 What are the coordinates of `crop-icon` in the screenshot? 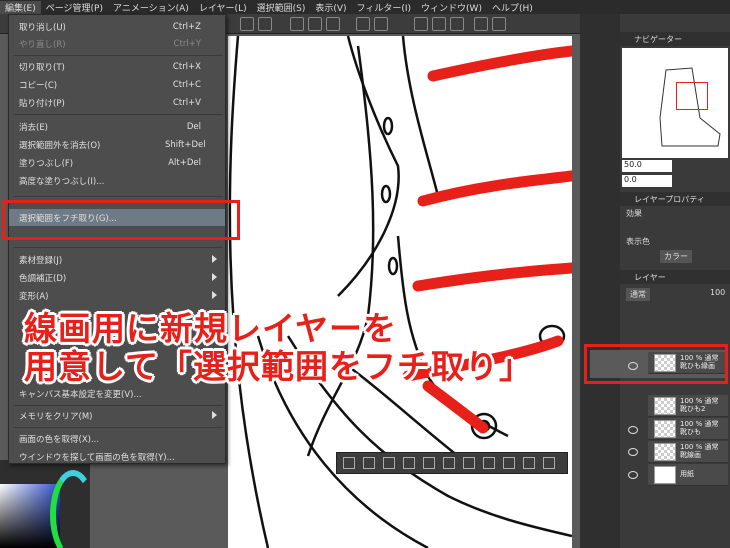 It's located at (429, 463).